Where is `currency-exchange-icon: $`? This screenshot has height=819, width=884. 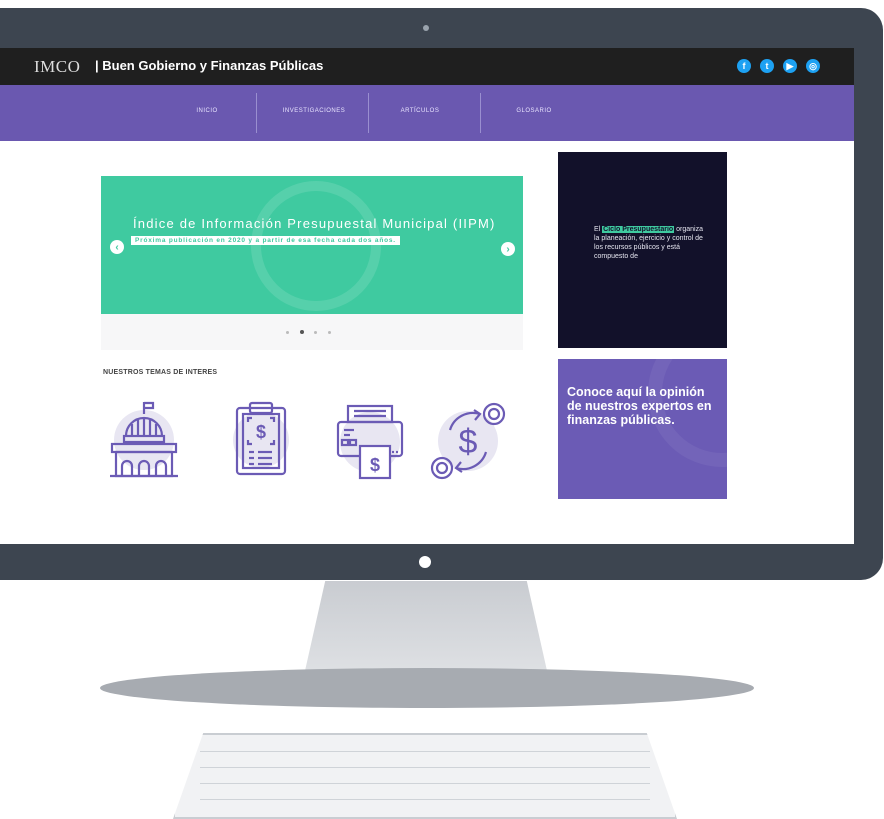 currency-exchange-icon: $ is located at coordinates (468, 441).